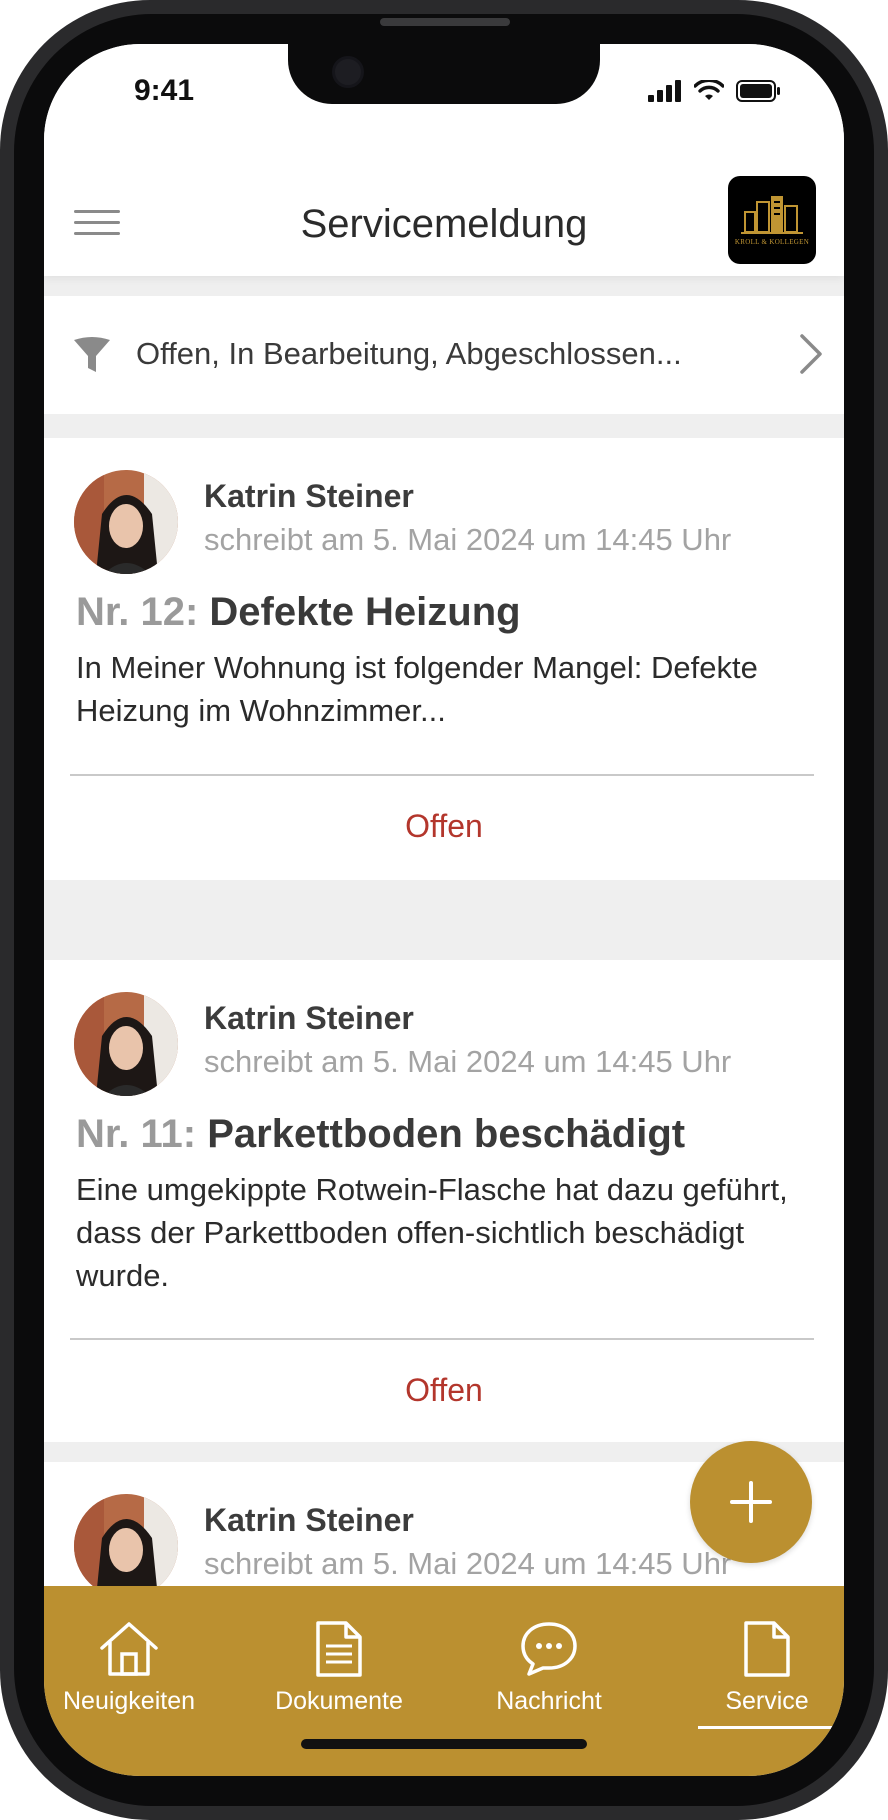  I want to click on add-service-request-button, so click(751, 1502).